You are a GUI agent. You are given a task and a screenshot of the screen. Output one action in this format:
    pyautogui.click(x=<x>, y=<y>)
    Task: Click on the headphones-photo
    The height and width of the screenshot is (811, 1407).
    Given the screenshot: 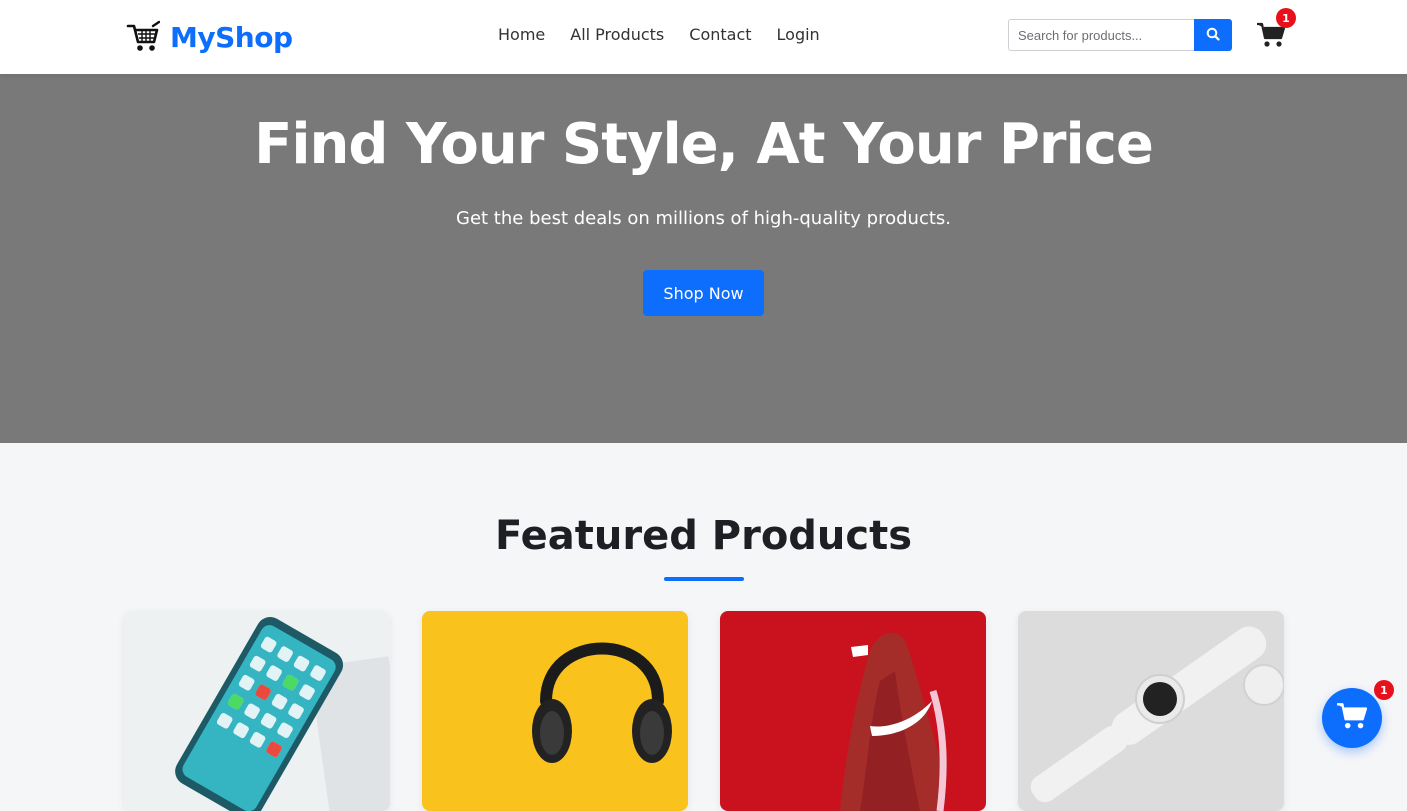 What is the action you would take?
    pyautogui.click(x=555, y=711)
    